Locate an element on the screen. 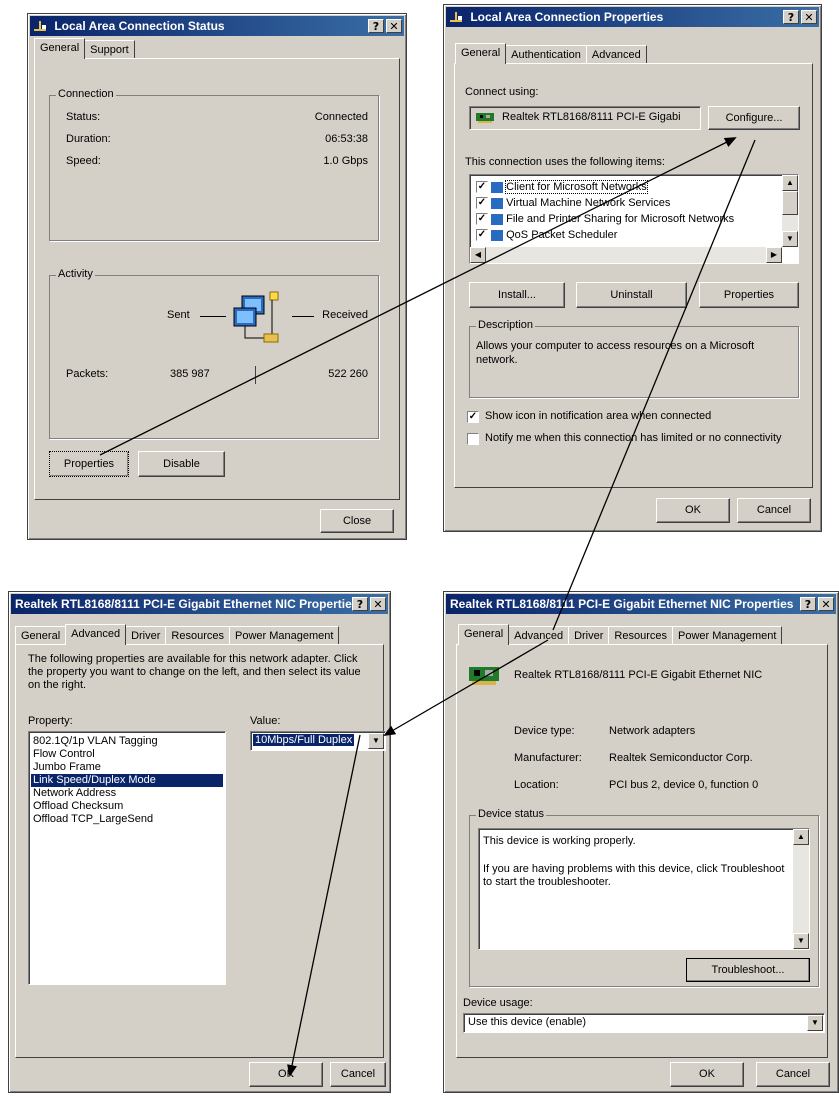 Image resolution: width=839 pixels, height=1098 pixels. connect-using-label: Connect using: is located at coordinates (502, 92).